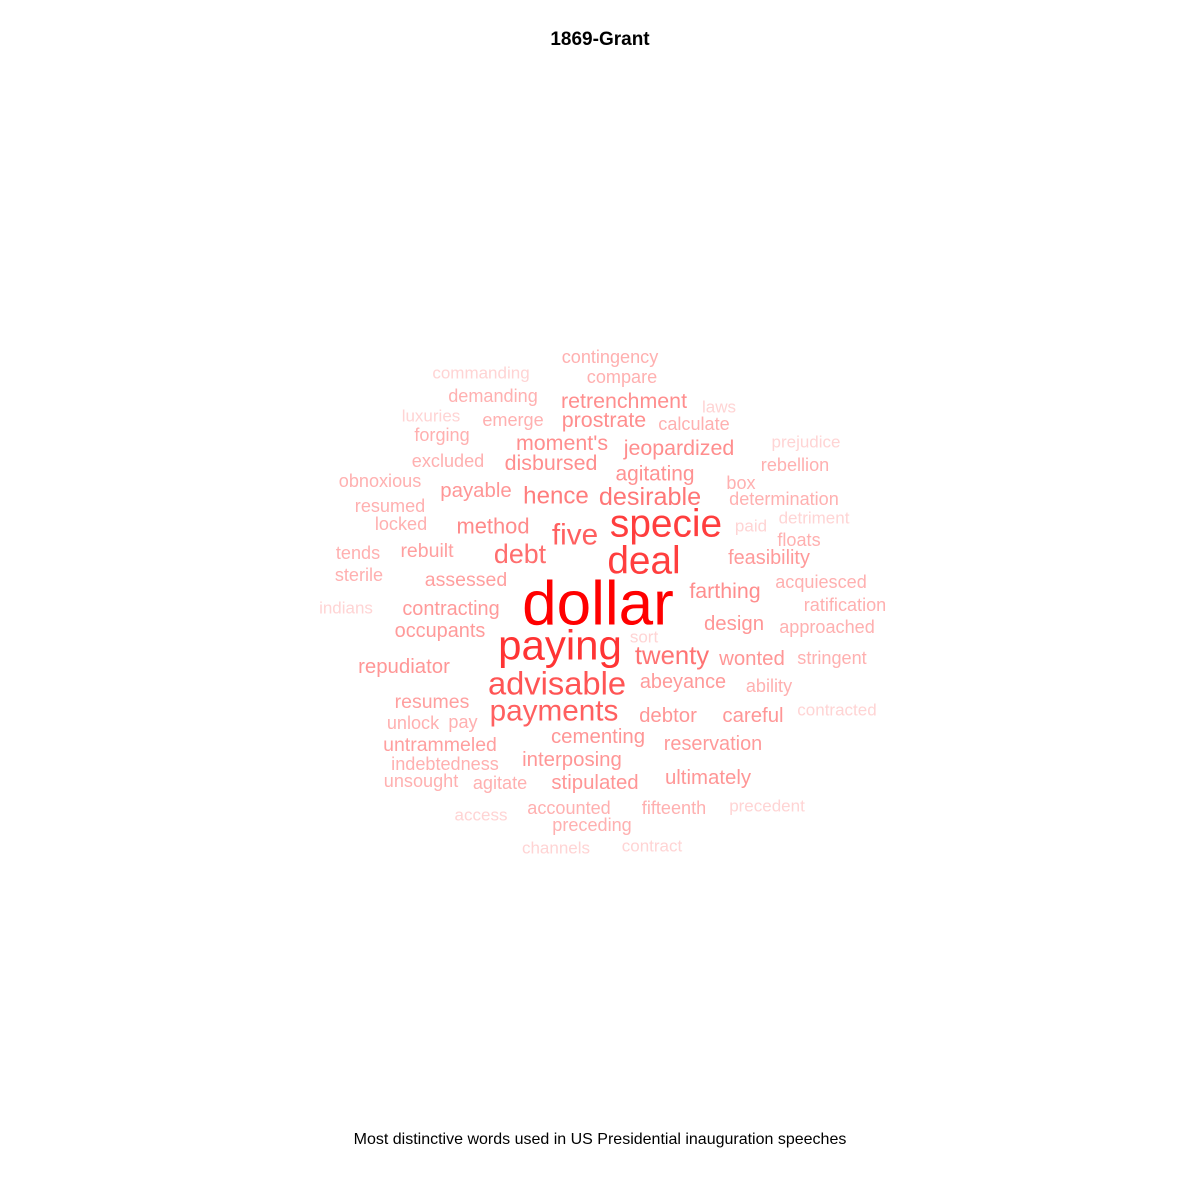 The image size is (1200, 1200). I want to click on word-rebellion: rebellion, so click(795, 465).